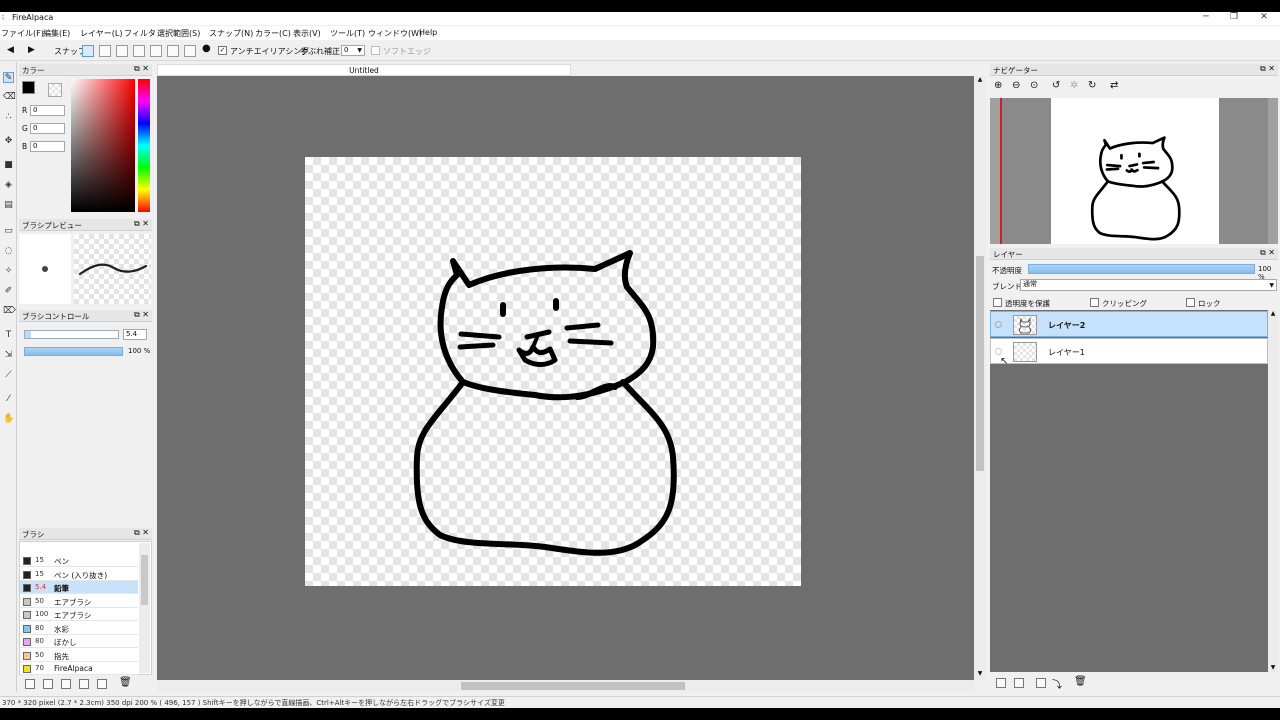 Image resolution: width=1280 pixels, height=720 pixels. I want to click on brush-row: 50 エアブラシ, so click(79, 601).